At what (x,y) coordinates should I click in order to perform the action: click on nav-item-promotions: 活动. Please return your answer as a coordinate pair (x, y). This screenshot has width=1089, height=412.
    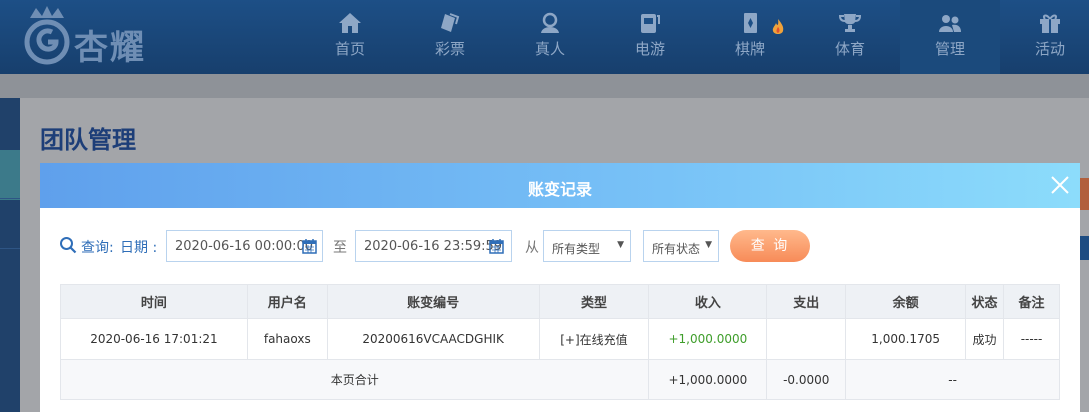
    Looking at the image, I should click on (1044, 37).